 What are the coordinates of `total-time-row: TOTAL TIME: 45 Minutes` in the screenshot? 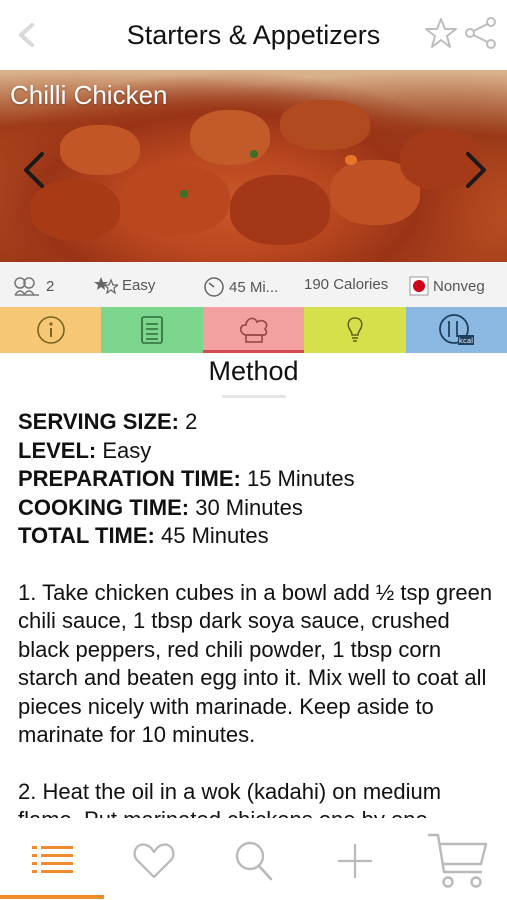 It's located at (257, 536).